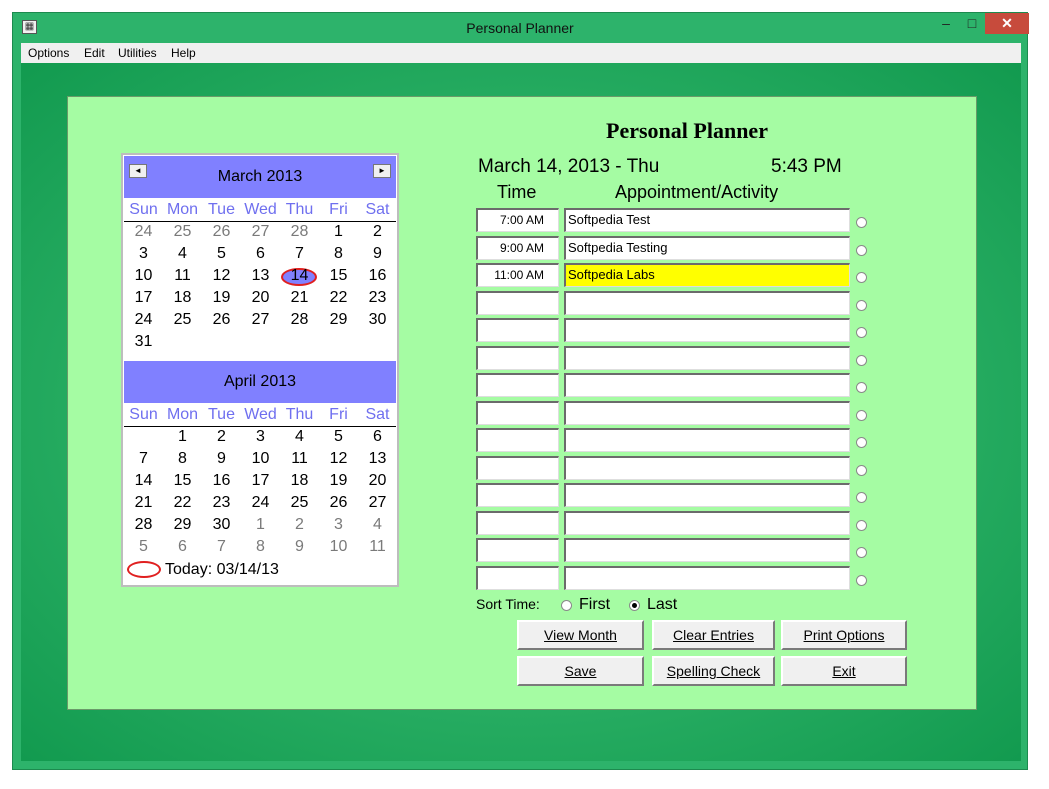 This screenshot has height=789, width=1049. What do you see at coordinates (707, 275) in the screenshot?
I see `appointment-activity-field: Softpedia Labs` at bounding box center [707, 275].